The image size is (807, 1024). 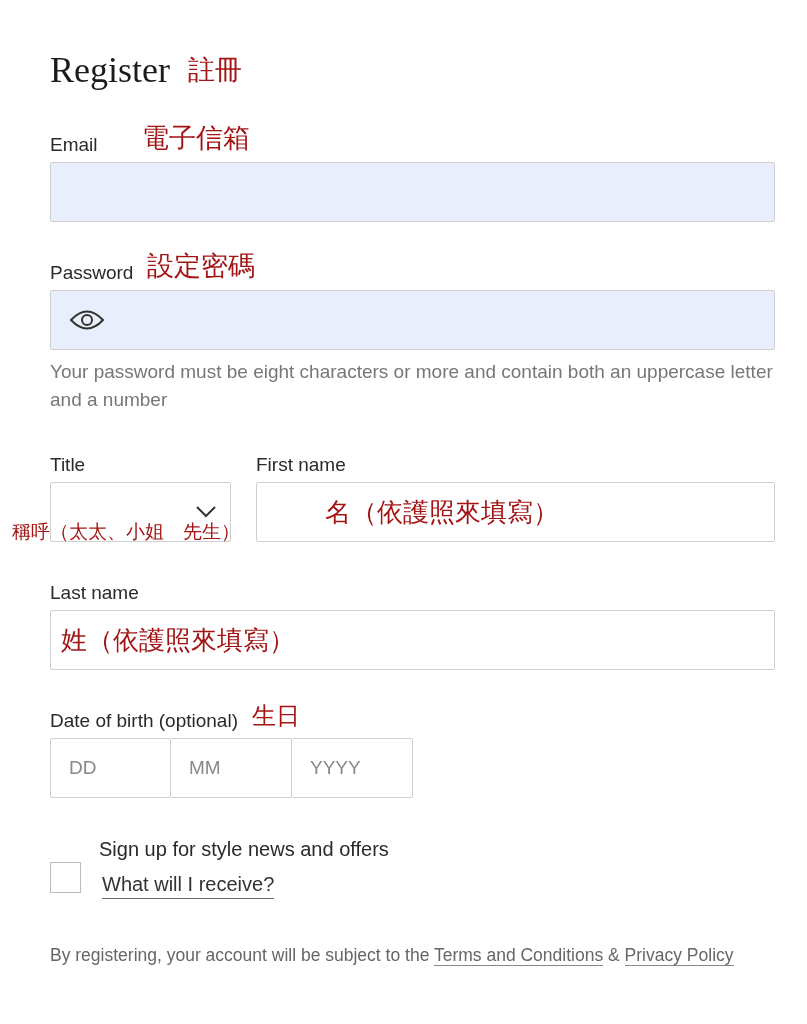 What do you see at coordinates (87, 320) in the screenshot?
I see `eye-icon` at bounding box center [87, 320].